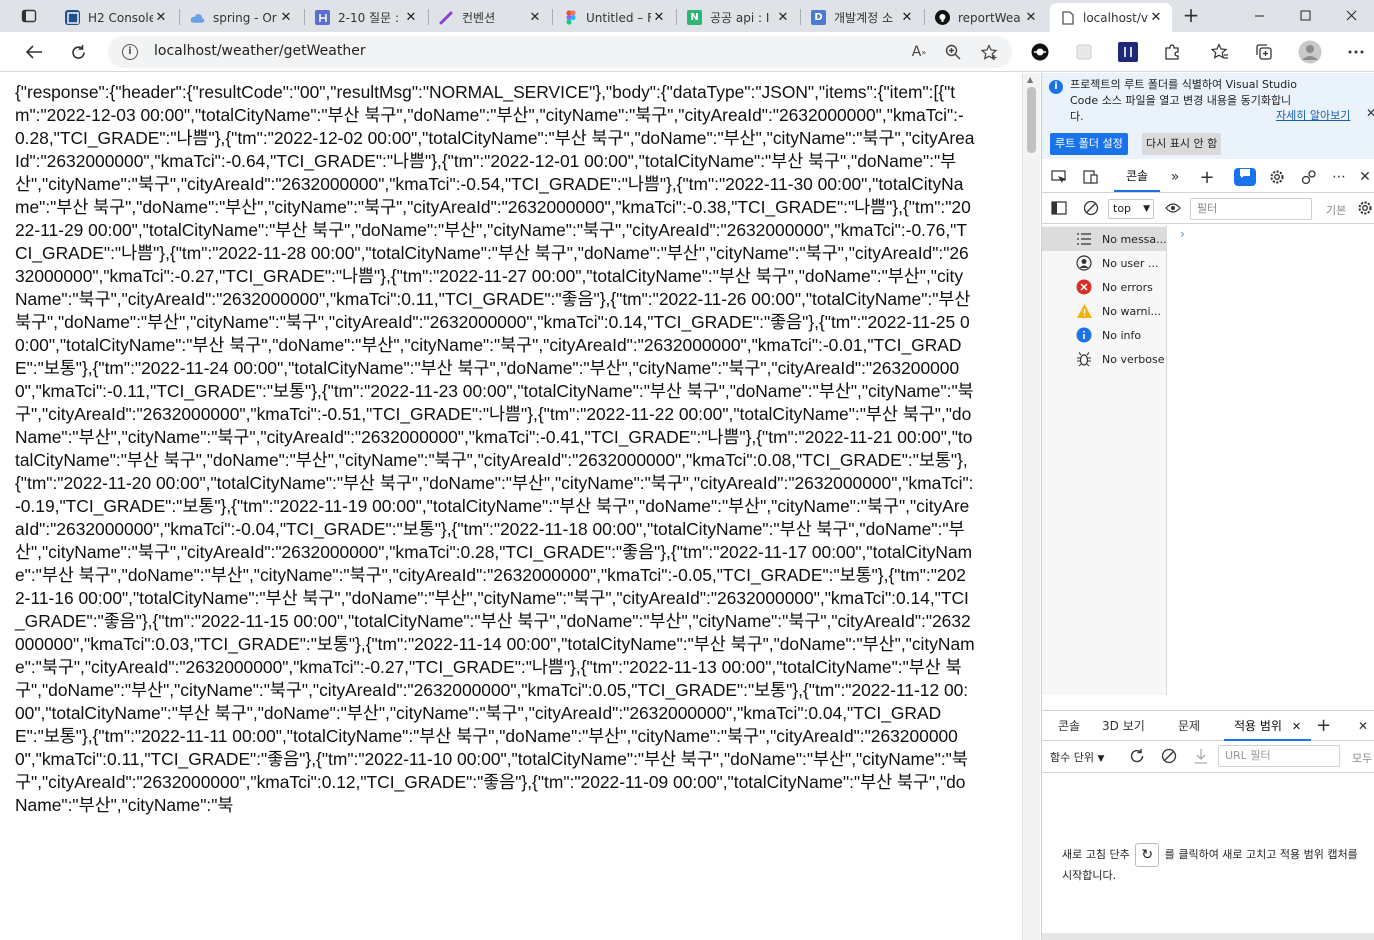  What do you see at coordinates (1305, 15) in the screenshot?
I see `maximize-button` at bounding box center [1305, 15].